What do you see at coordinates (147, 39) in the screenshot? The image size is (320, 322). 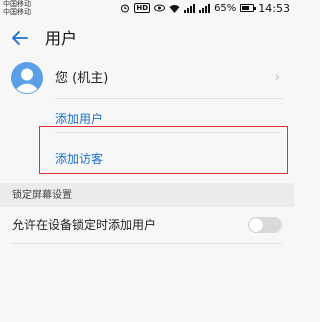 I see `app-bar: 用户` at bounding box center [147, 39].